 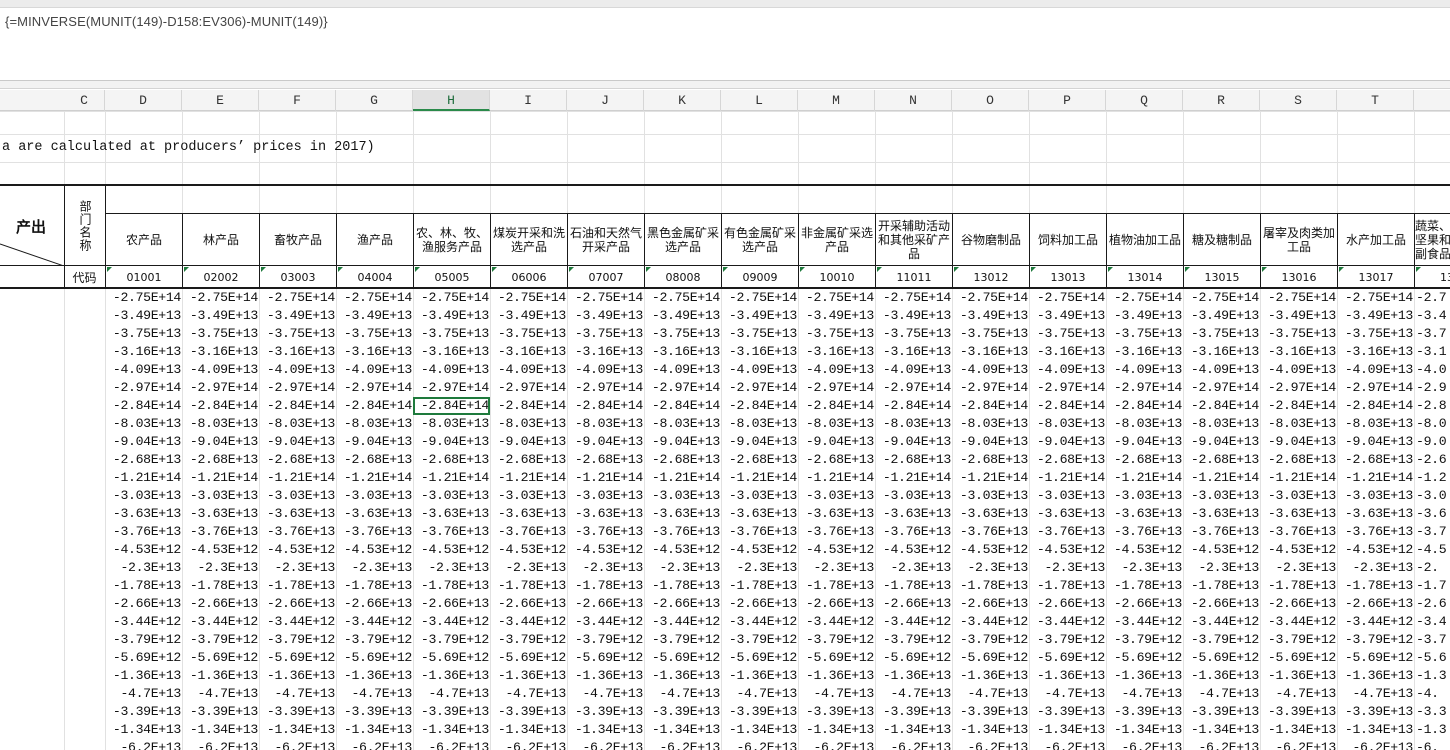 What do you see at coordinates (1144, 640) in the screenshot?
I see `data-cell-q: -3.79E+12` at bounding box center [1144, 640].